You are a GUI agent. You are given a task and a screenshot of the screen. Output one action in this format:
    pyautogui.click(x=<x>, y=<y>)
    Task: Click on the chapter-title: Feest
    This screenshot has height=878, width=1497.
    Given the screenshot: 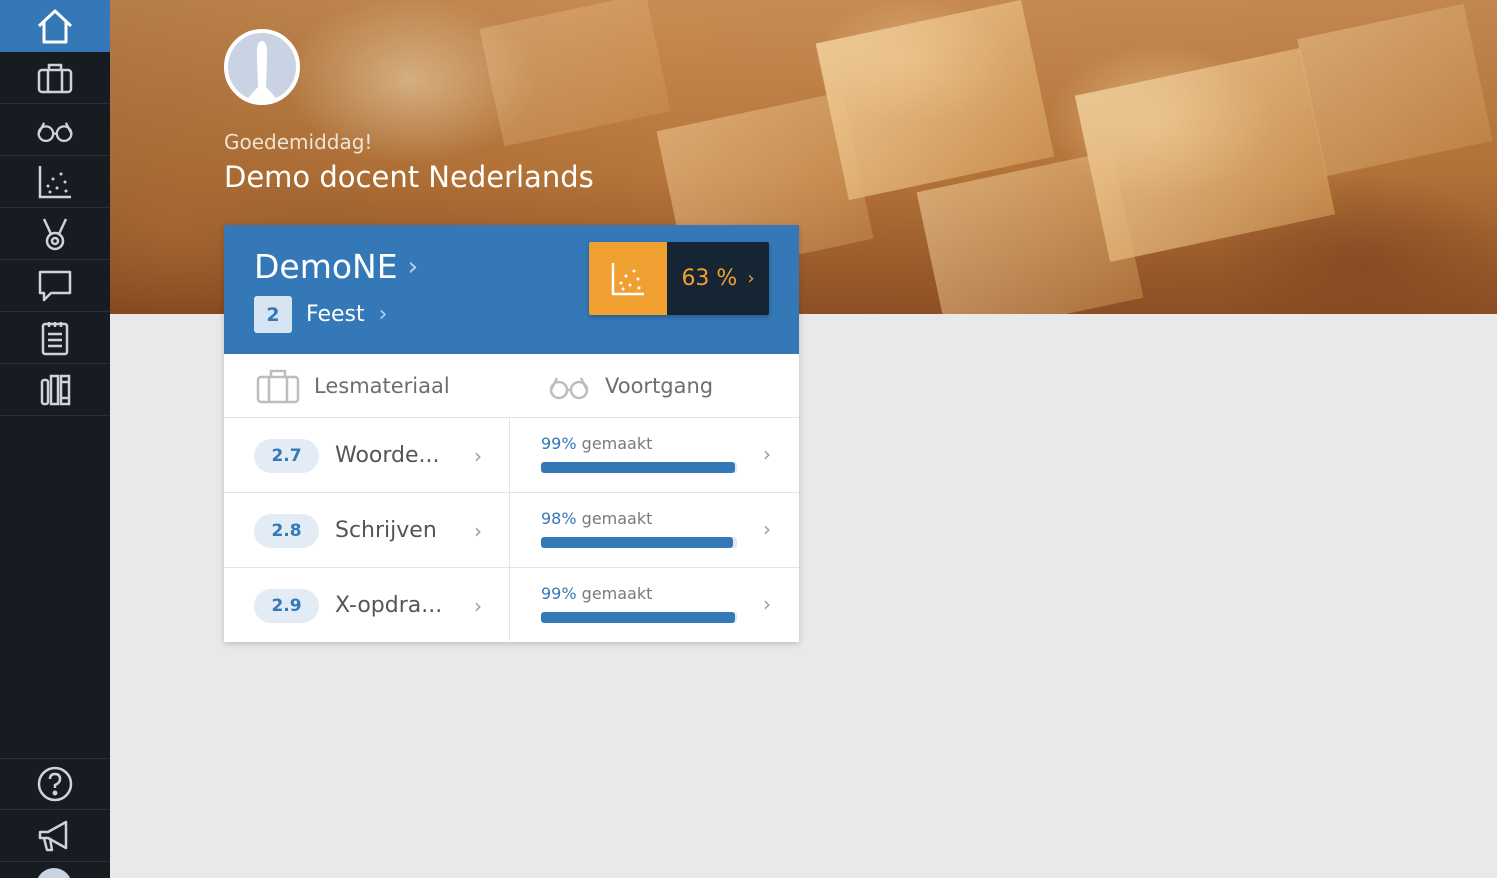 What is the action you would take?
    pyautogui.click(x=335, y=314)
    